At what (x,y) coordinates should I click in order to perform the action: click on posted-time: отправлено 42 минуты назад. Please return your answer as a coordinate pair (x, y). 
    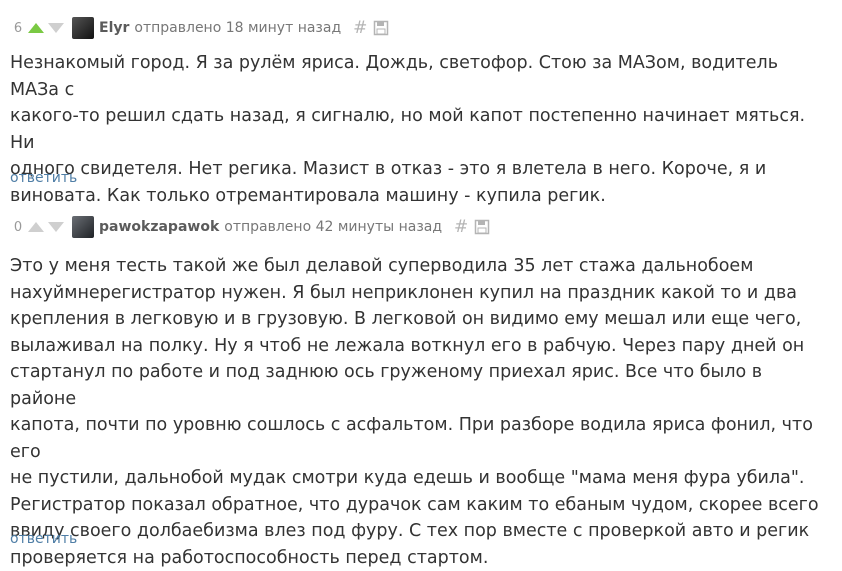
    Looking at the image, I should click on (333, 227).